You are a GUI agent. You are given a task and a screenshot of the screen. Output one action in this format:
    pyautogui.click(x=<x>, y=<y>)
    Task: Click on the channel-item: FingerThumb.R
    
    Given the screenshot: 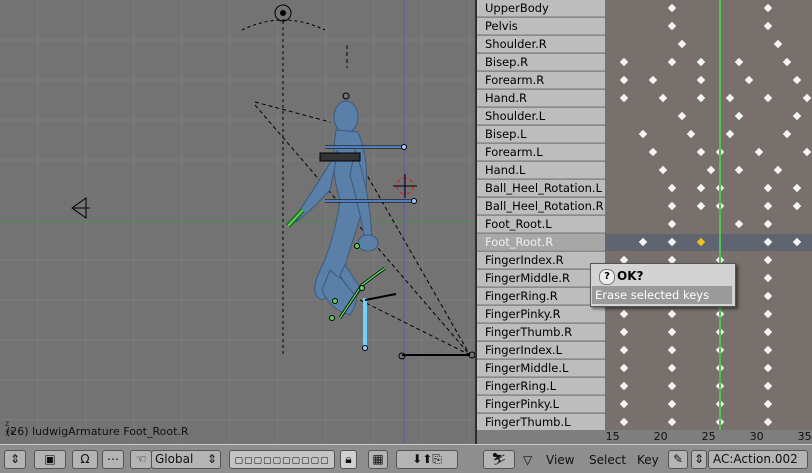 What is the action you would take?
    pyautogui.click(x=541, y=332)
    